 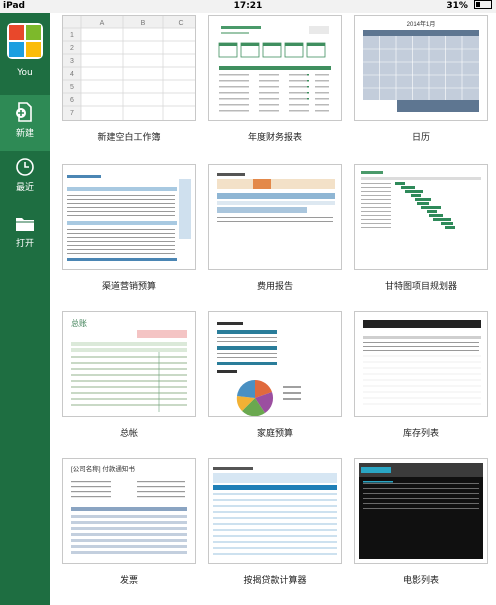 I want to click on template-label: 日历, so click(x=420, y=138).